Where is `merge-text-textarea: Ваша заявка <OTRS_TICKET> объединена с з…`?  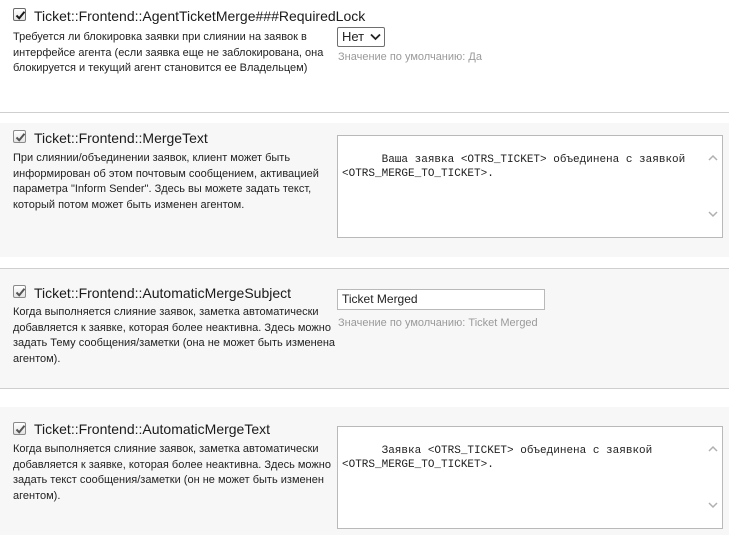 merge-text-textarea: Ваша заявка <OTRS_TICKET> объединена с з… is located at coordinates (530, 186).